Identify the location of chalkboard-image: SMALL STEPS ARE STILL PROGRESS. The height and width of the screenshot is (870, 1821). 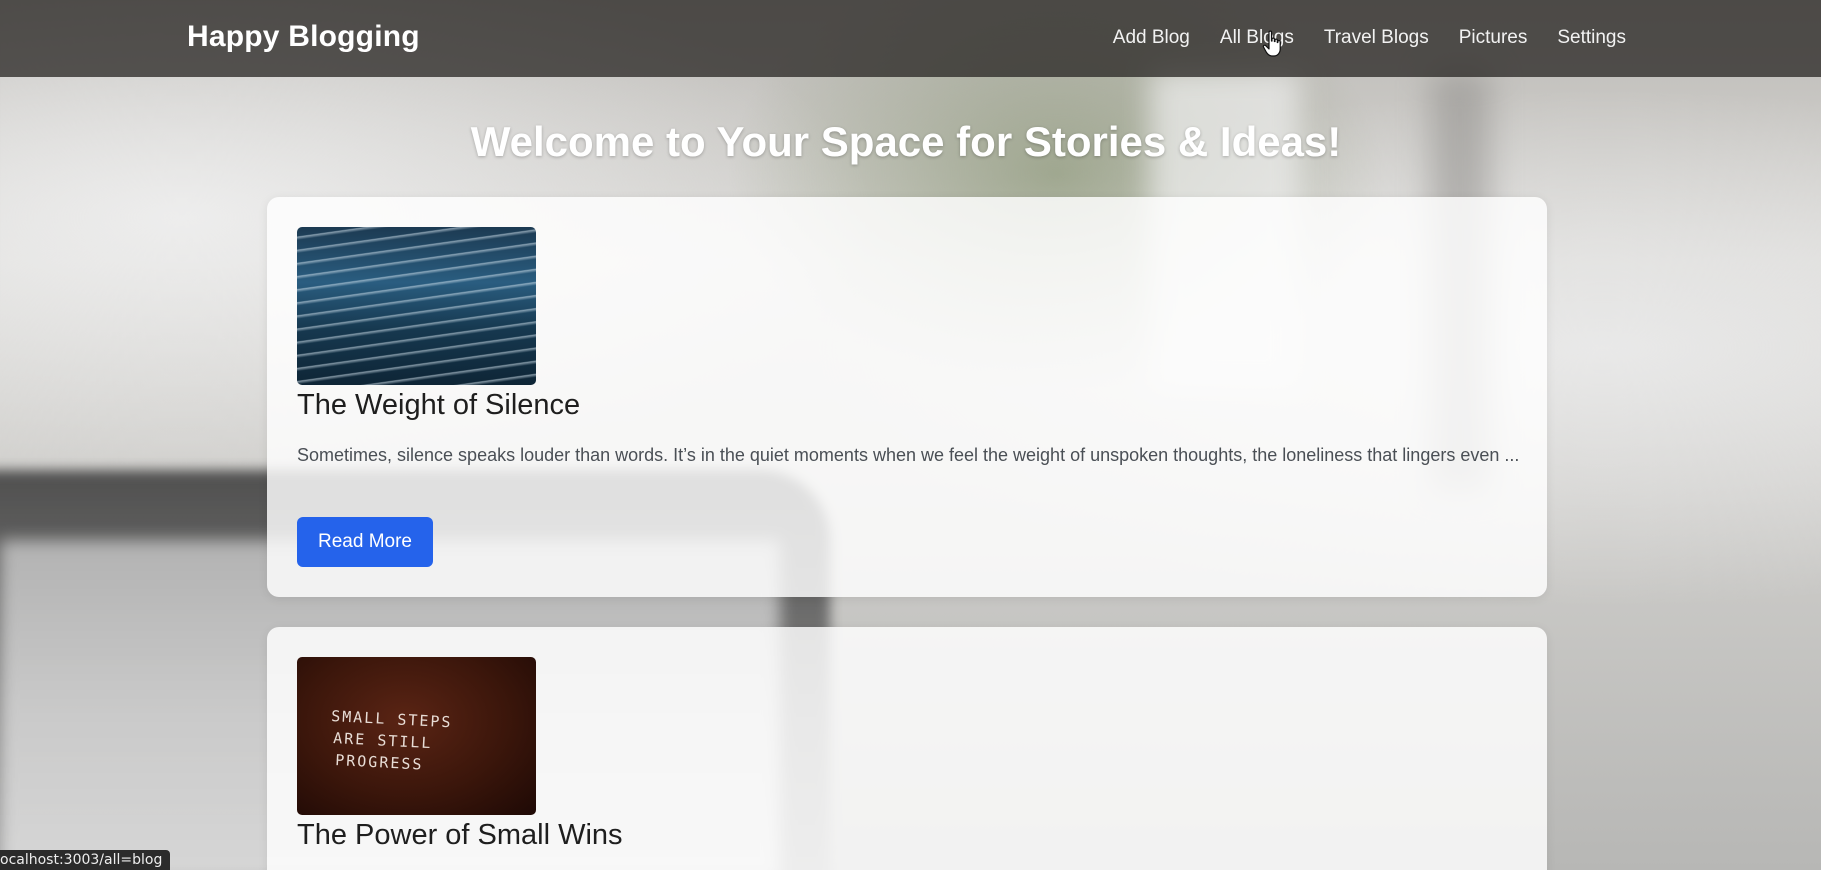
(416, 736).